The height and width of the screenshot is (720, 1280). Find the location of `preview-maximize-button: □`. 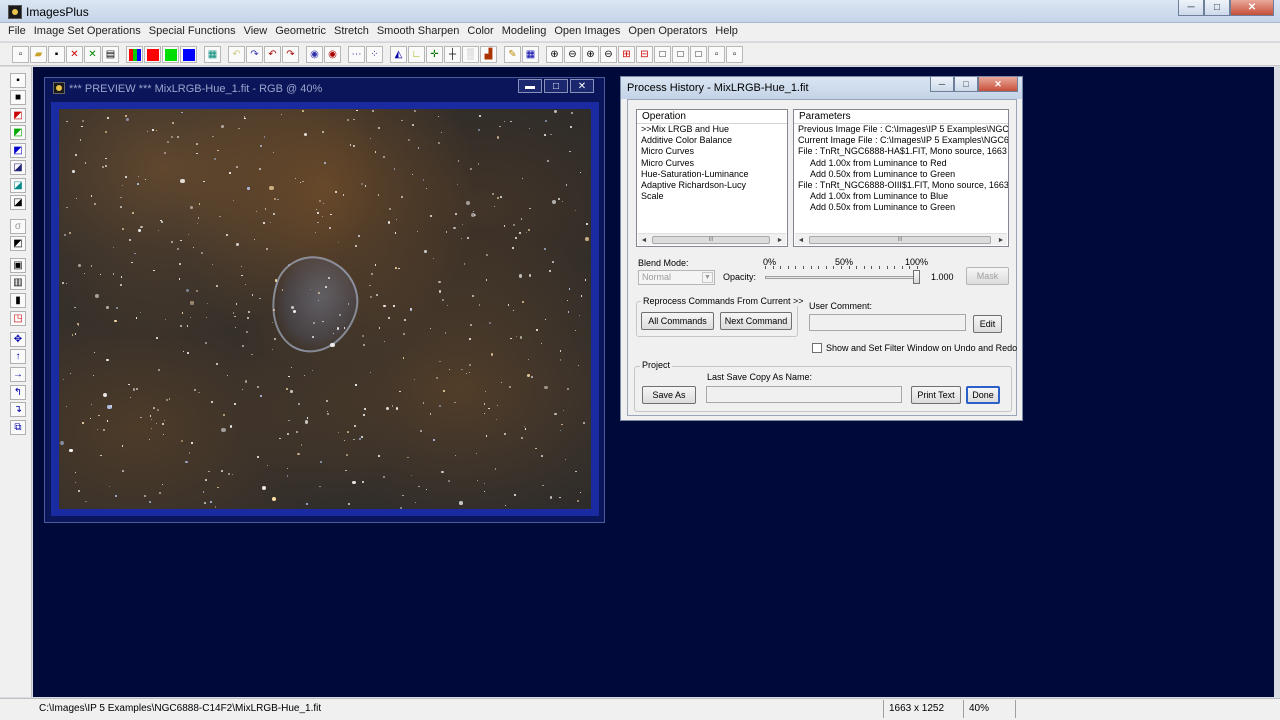

preview-maximize-button: □ is located at coordinates (556, 86).